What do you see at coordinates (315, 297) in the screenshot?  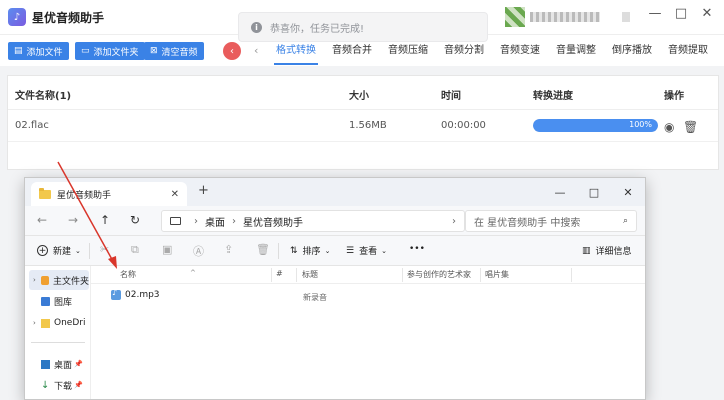 I see `file-title: 新录音` at bounding box center [315, 297].